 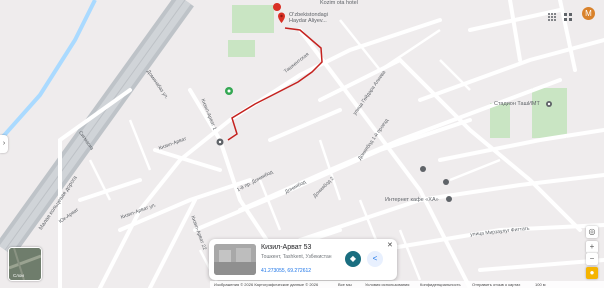 What do you see at coordinates (286, 271) in the screenshot?
I see `place-coordinates: 41.273055, 69.272612` at bounding box center [286, 271].